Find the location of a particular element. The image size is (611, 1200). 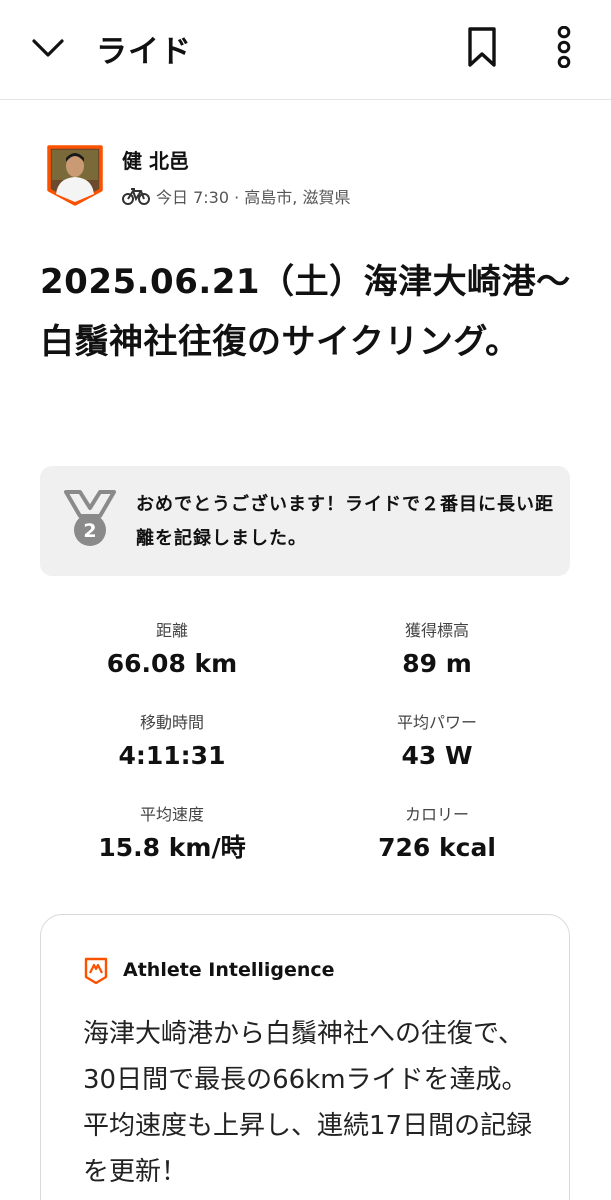

medal-2-icon: 2 is located at coordinates (90, 520).